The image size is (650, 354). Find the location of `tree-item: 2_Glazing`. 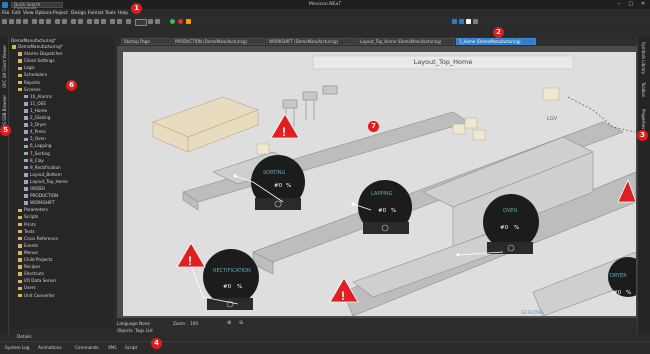

tree-item: 2_Glazing is located at coordinates (37, 117).